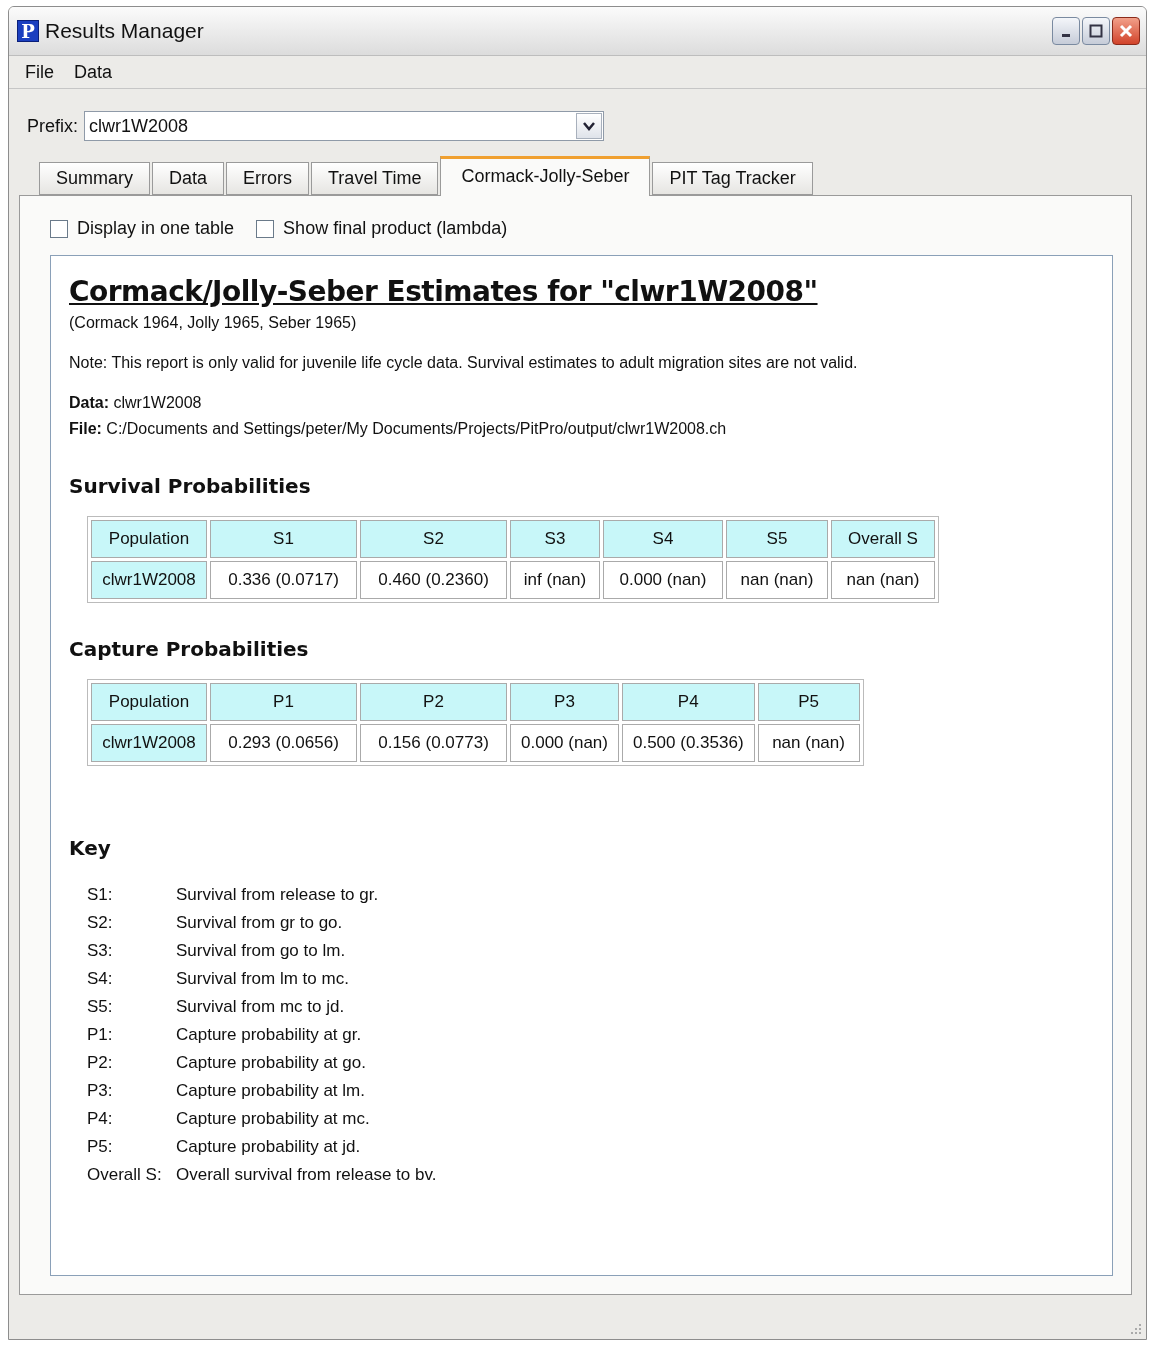 Image resolution: width=1151 pixels, height=1345 pixels. What do you see at coordinates (1066, 35) in the screenshot?
I see `minimize-icon` at bounding box center [1066, 35].